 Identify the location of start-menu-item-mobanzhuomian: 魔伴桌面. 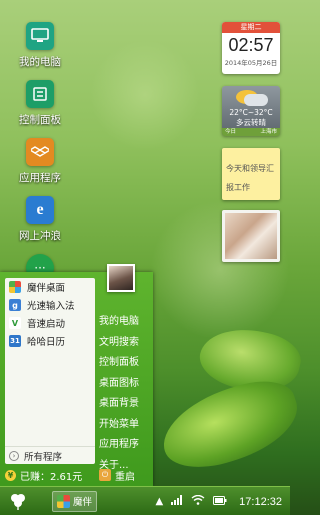
(50, 287).